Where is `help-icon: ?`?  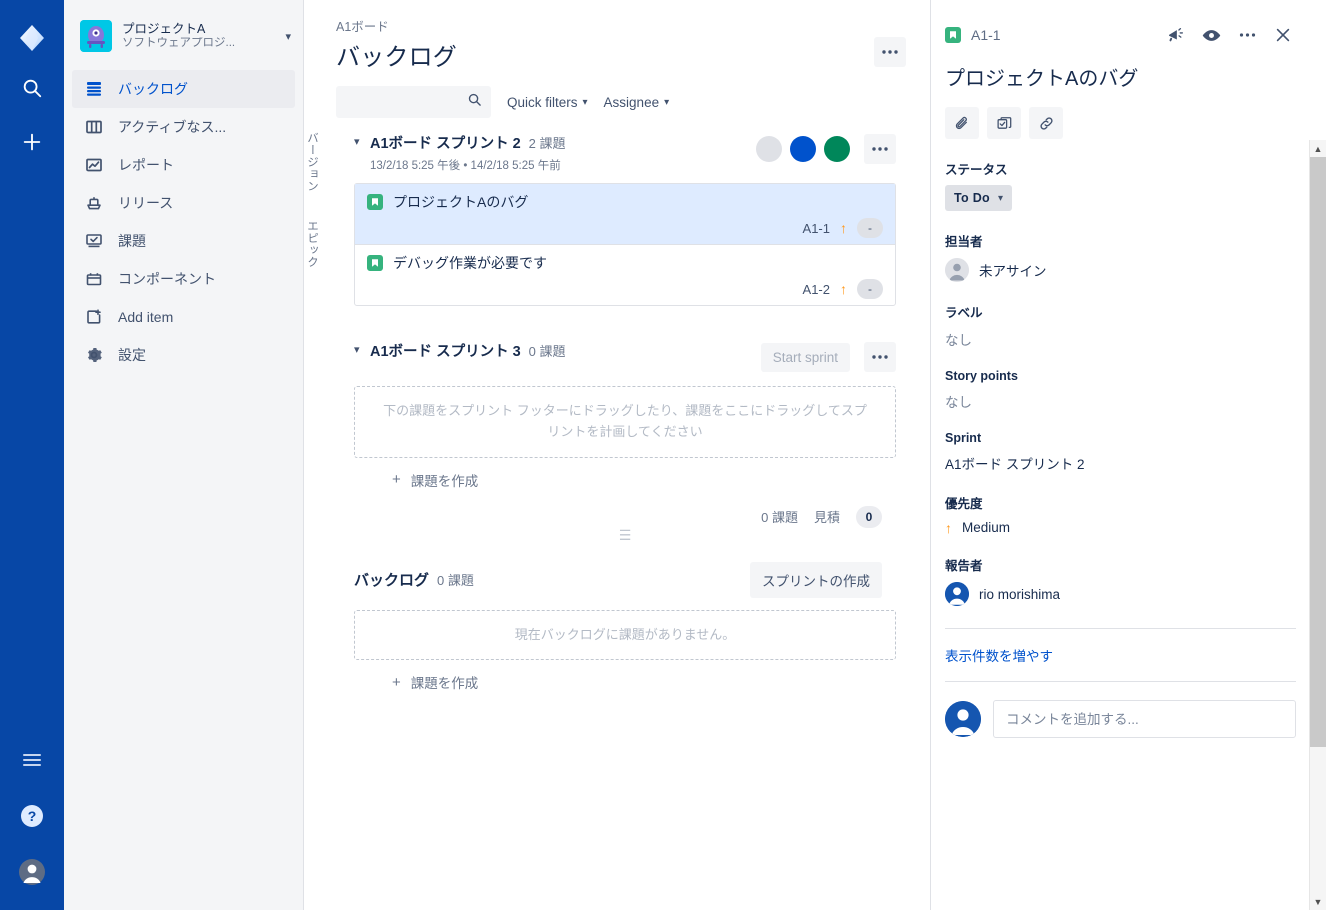 help-icon: ? is located at coordinates (32, 816).